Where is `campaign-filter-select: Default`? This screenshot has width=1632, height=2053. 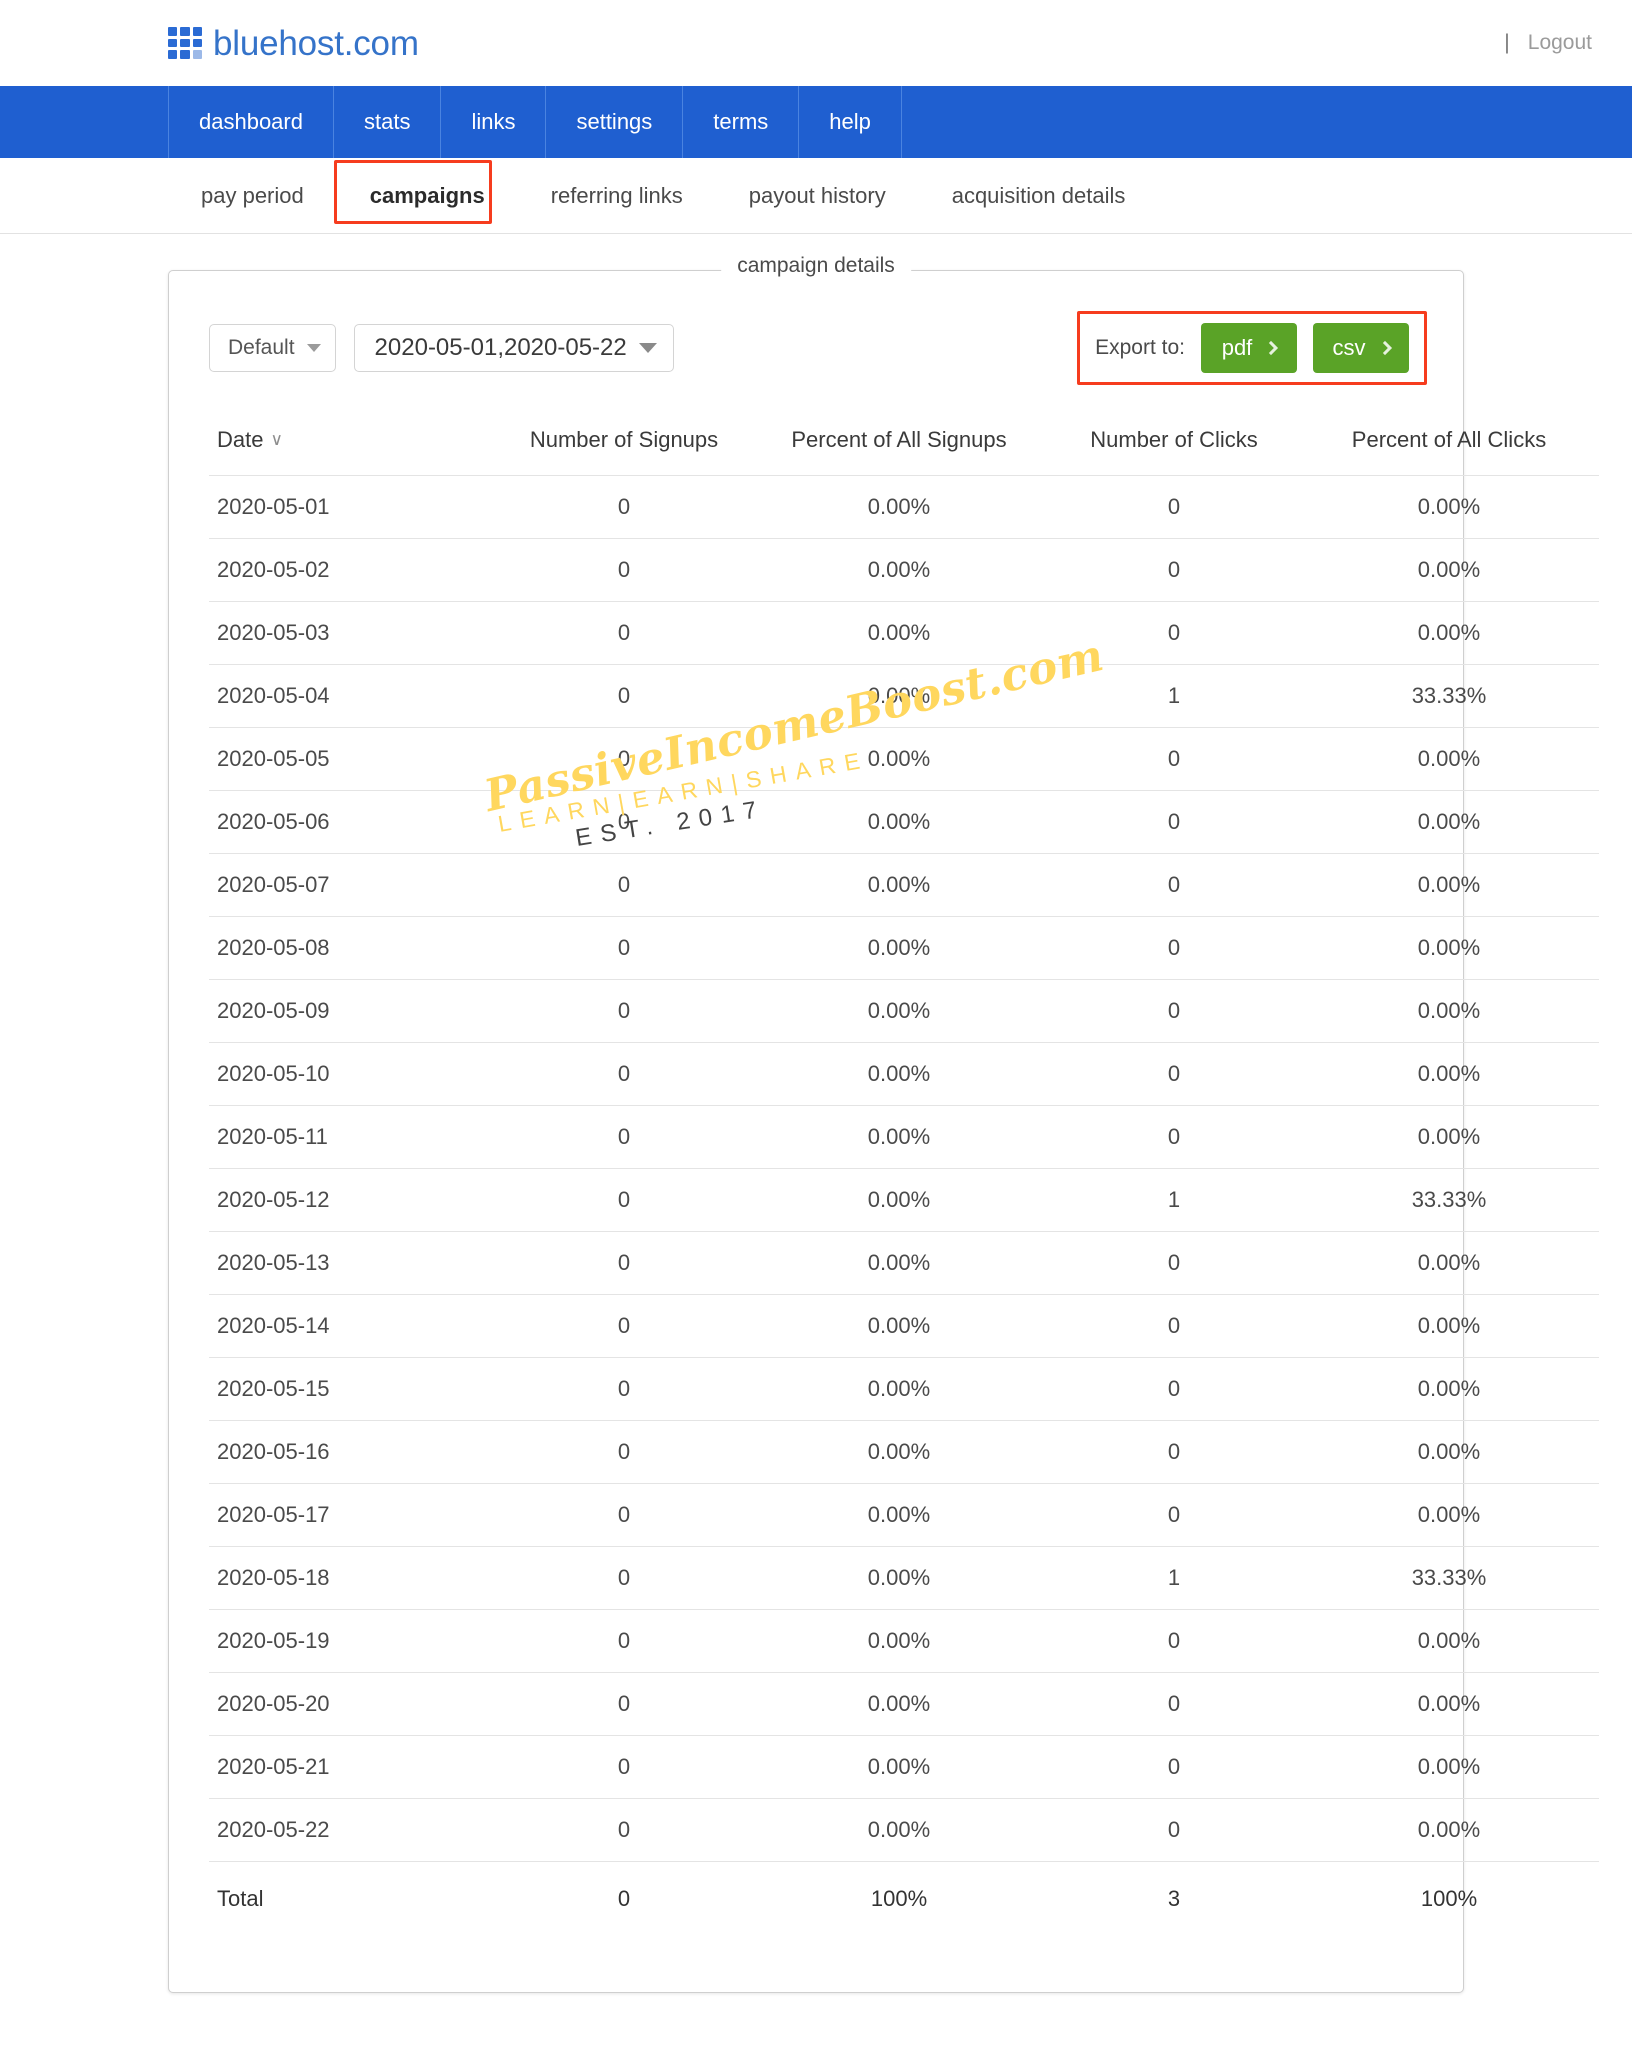 campaign-filter-select: Default is located at coordinates (272, 348).